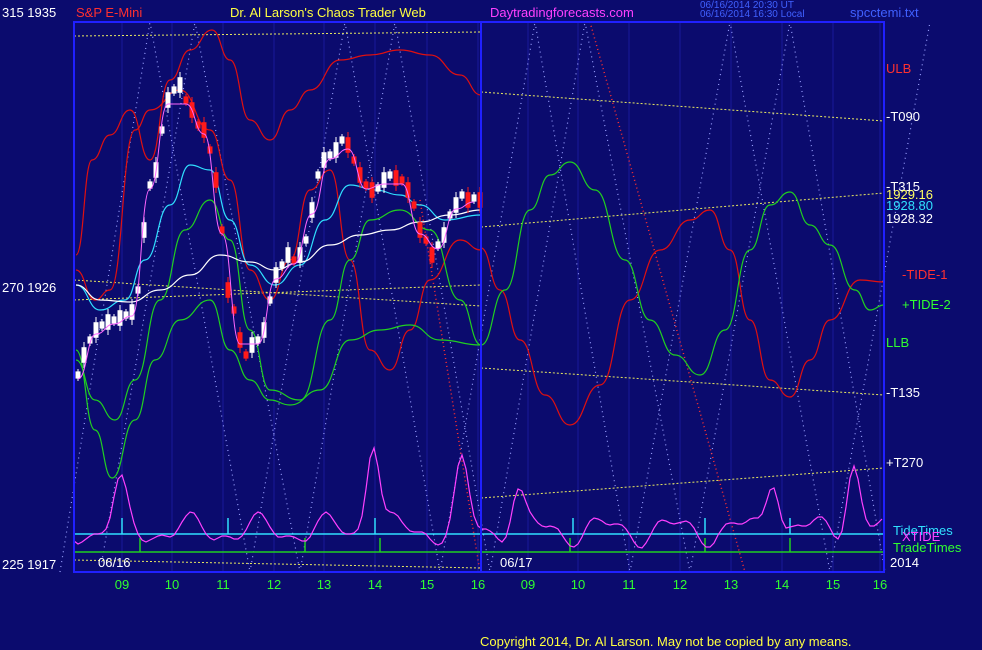 This screenshot has height=650, width=982. What do you see at coordinates (562, 12) in the screenshot?
I see `site-url: Daytradingforecasts.com` at bounding box center [562, 12].